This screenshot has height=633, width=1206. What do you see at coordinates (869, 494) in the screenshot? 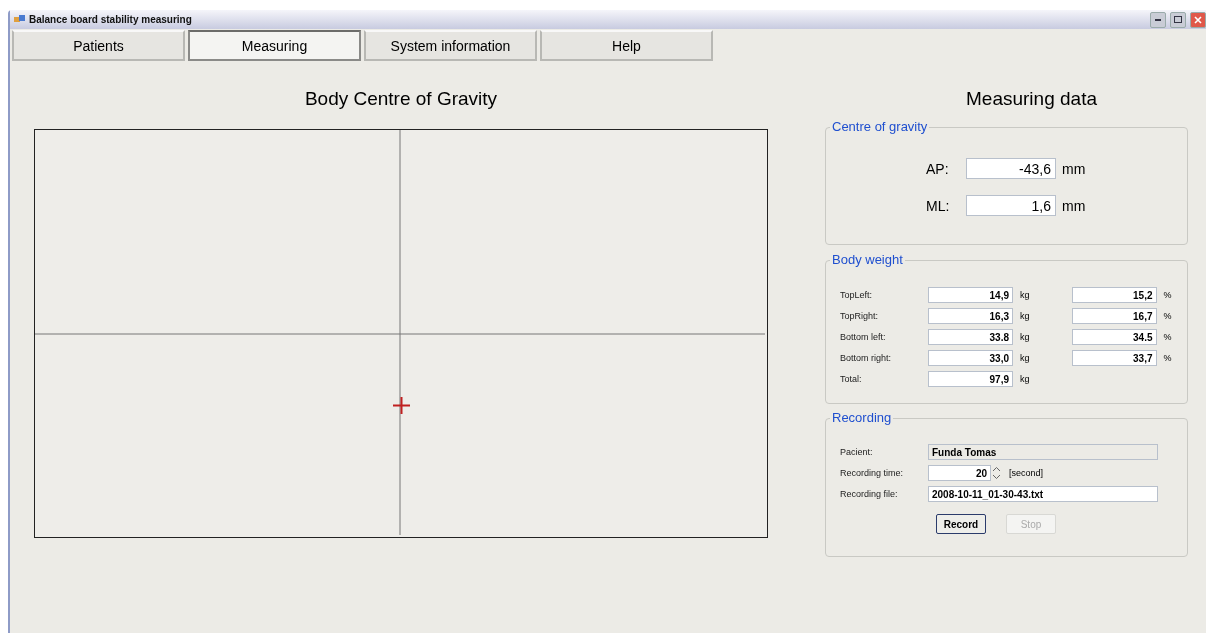
I see `field-label: Recording file:` at bounding box center [869, 494].